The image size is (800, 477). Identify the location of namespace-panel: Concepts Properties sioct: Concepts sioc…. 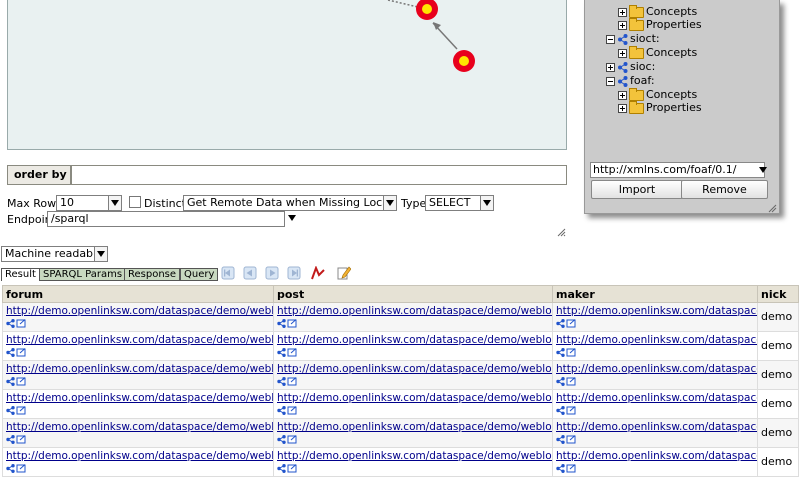
(682, 107).